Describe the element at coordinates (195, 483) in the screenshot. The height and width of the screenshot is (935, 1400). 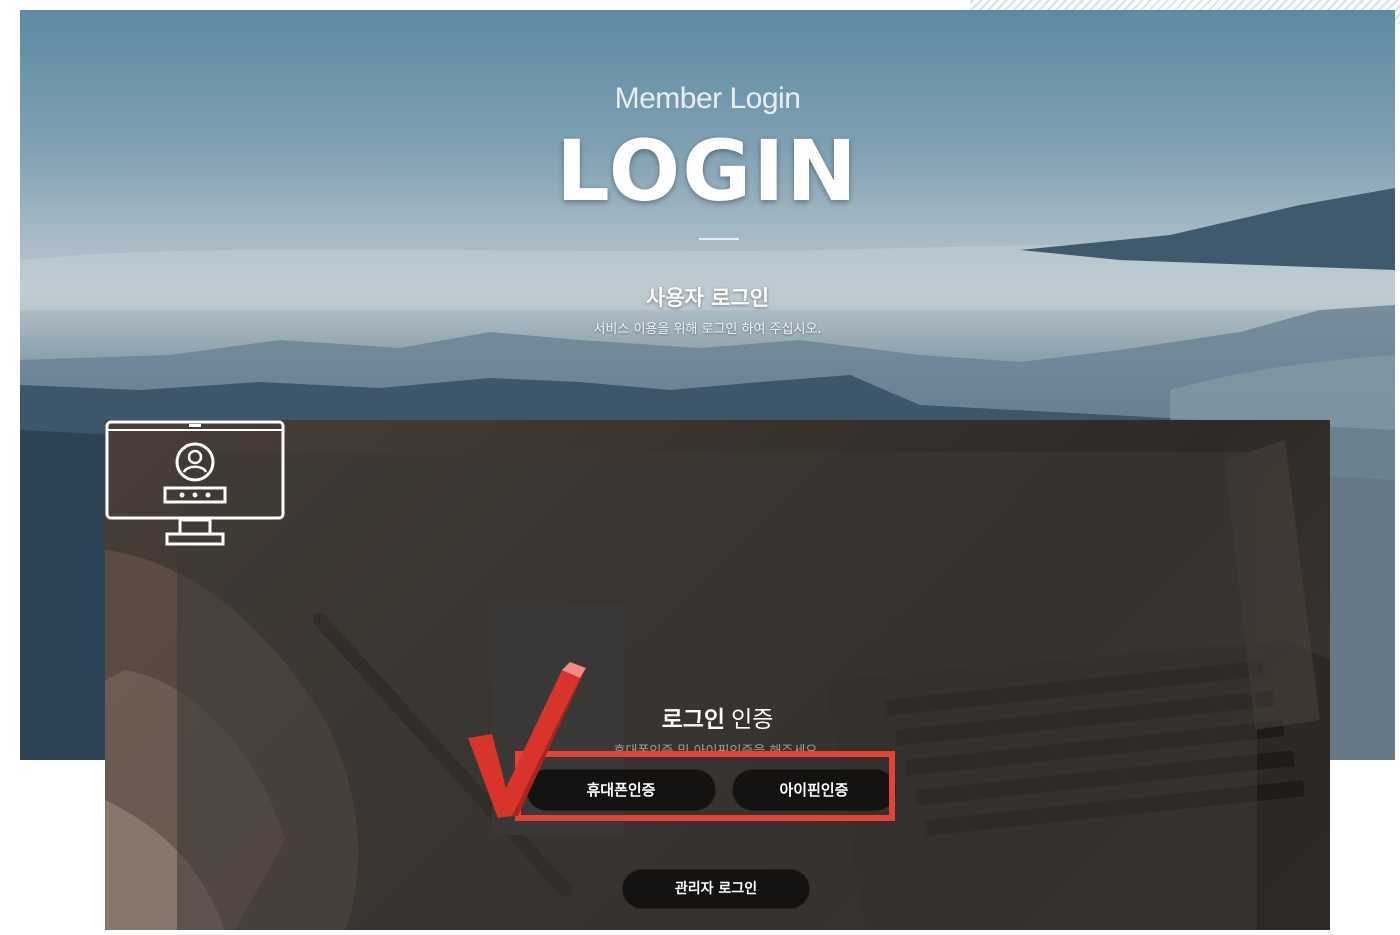
I see `monitor-user-icon` at that location.